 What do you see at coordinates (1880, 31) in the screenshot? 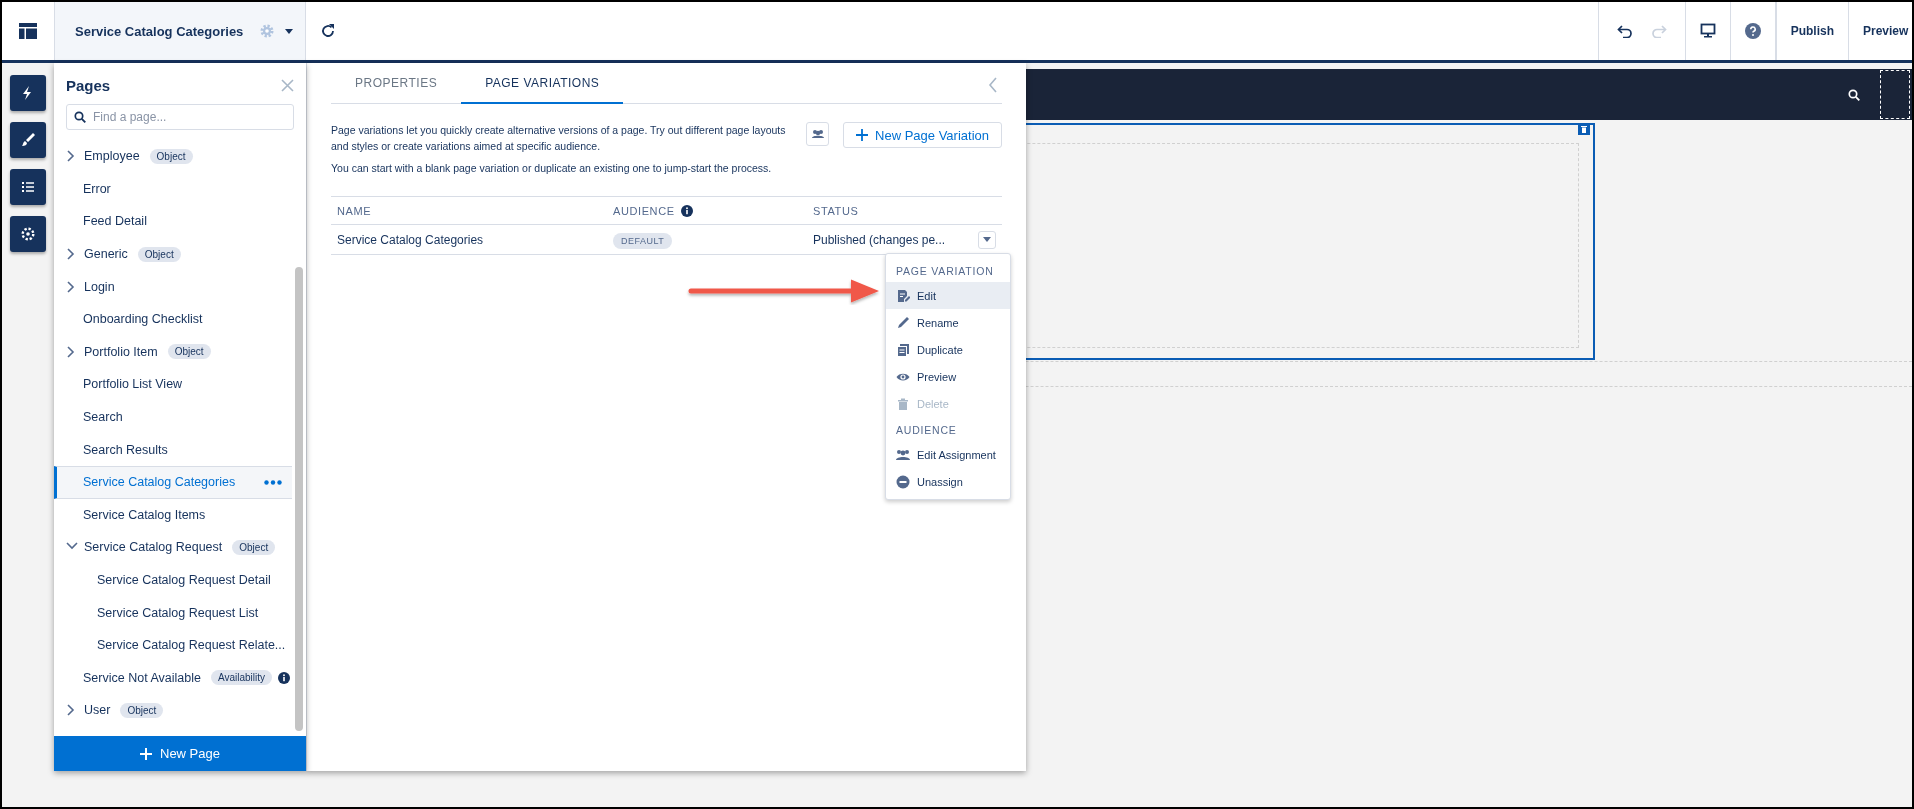
I see `preview-button: Preview` at bounding box center [1880, 31].